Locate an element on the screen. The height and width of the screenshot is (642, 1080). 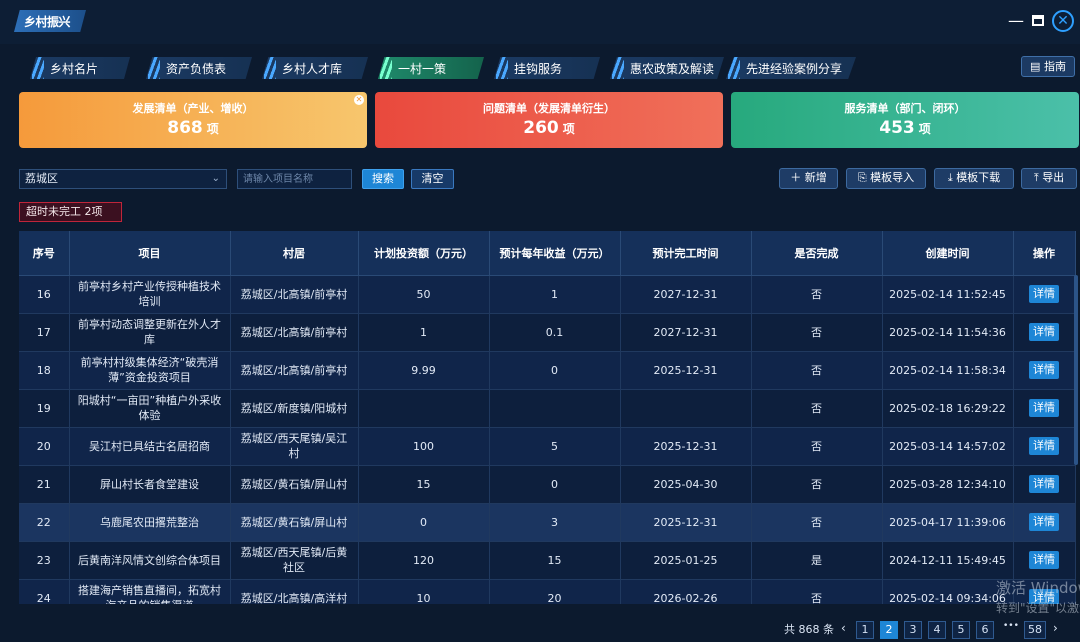
service-list-card: 服务清单（部门、闭环） 453 项 is located at coordinates (905, 120).